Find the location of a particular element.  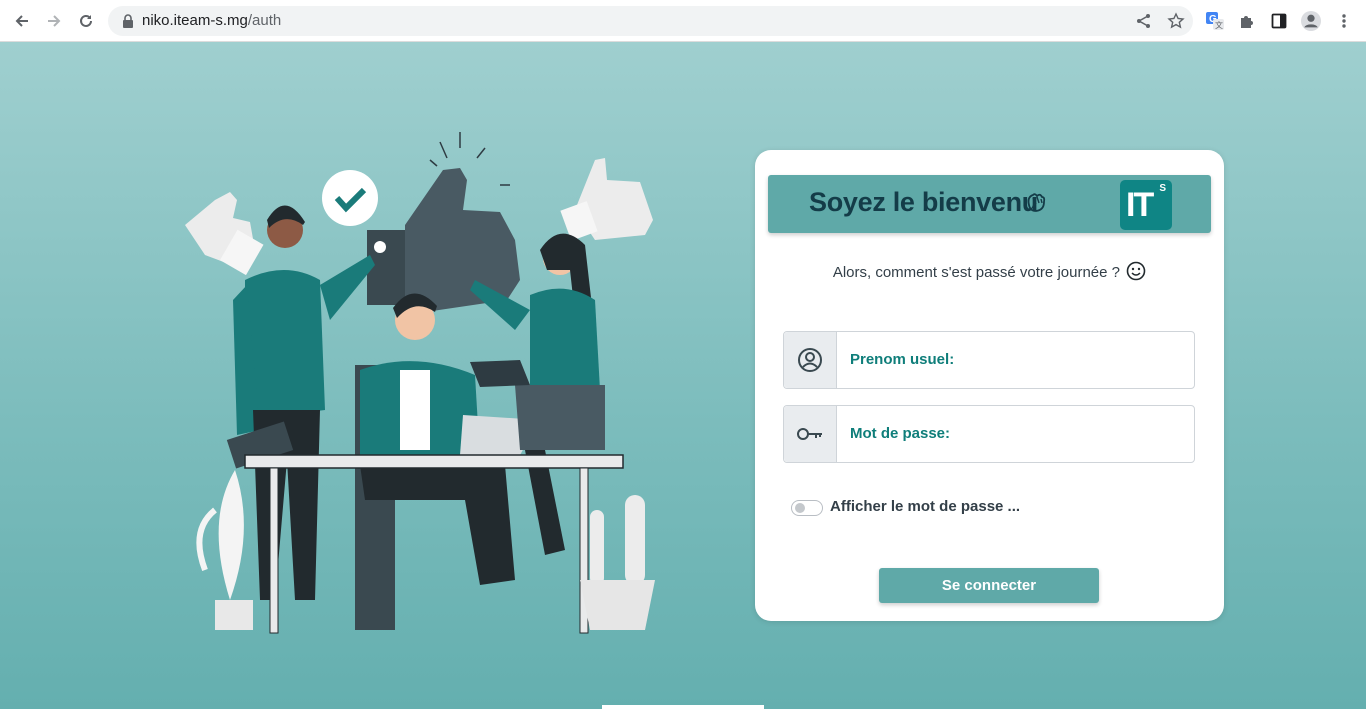

user-circle-icon is located at coordinates (810, 360).